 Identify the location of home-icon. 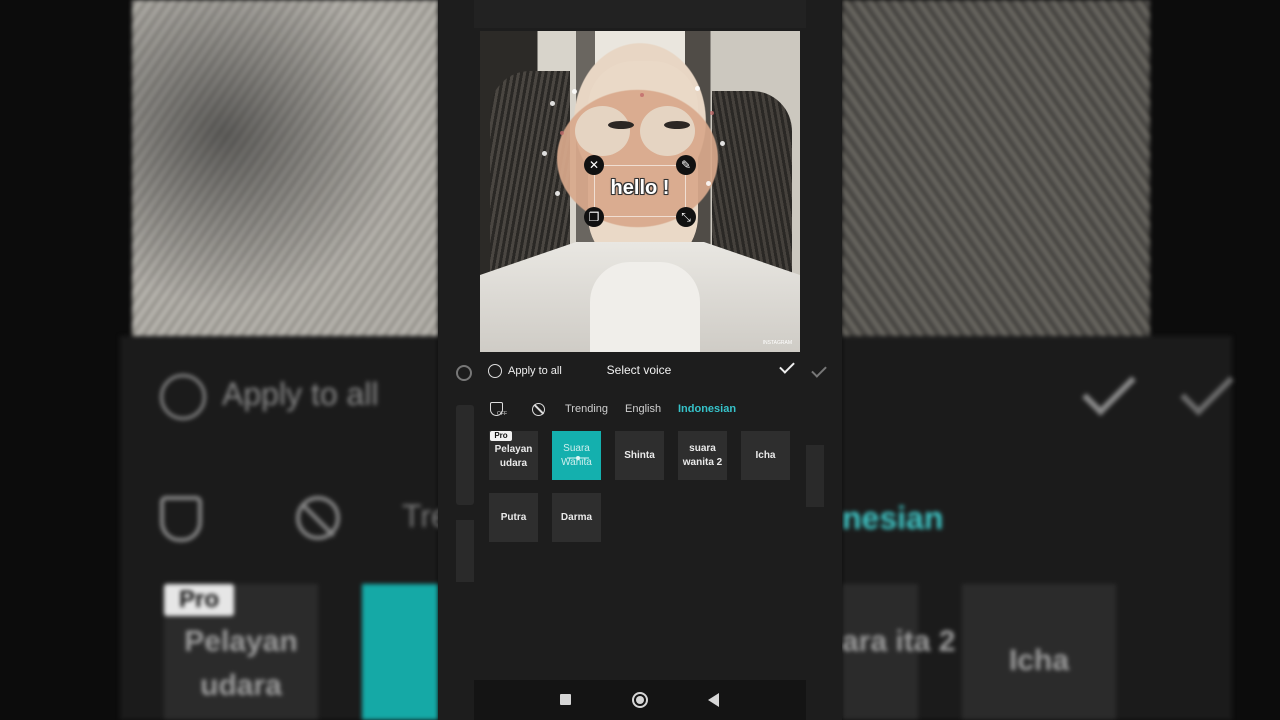
(640, 700).